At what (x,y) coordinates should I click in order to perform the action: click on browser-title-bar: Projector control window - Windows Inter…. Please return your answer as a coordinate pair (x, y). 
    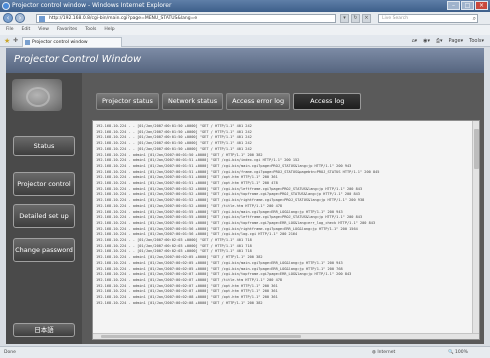
    Looking at the image, I should click on (245, 6).